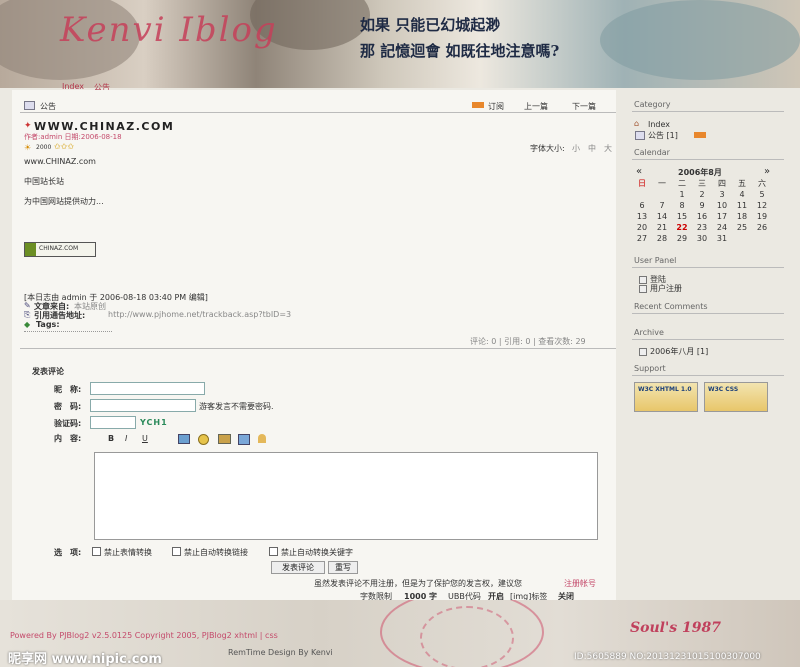 This screenshot has height=667, width=800. I want to click on calendar-day: 6, so click(642, 205).